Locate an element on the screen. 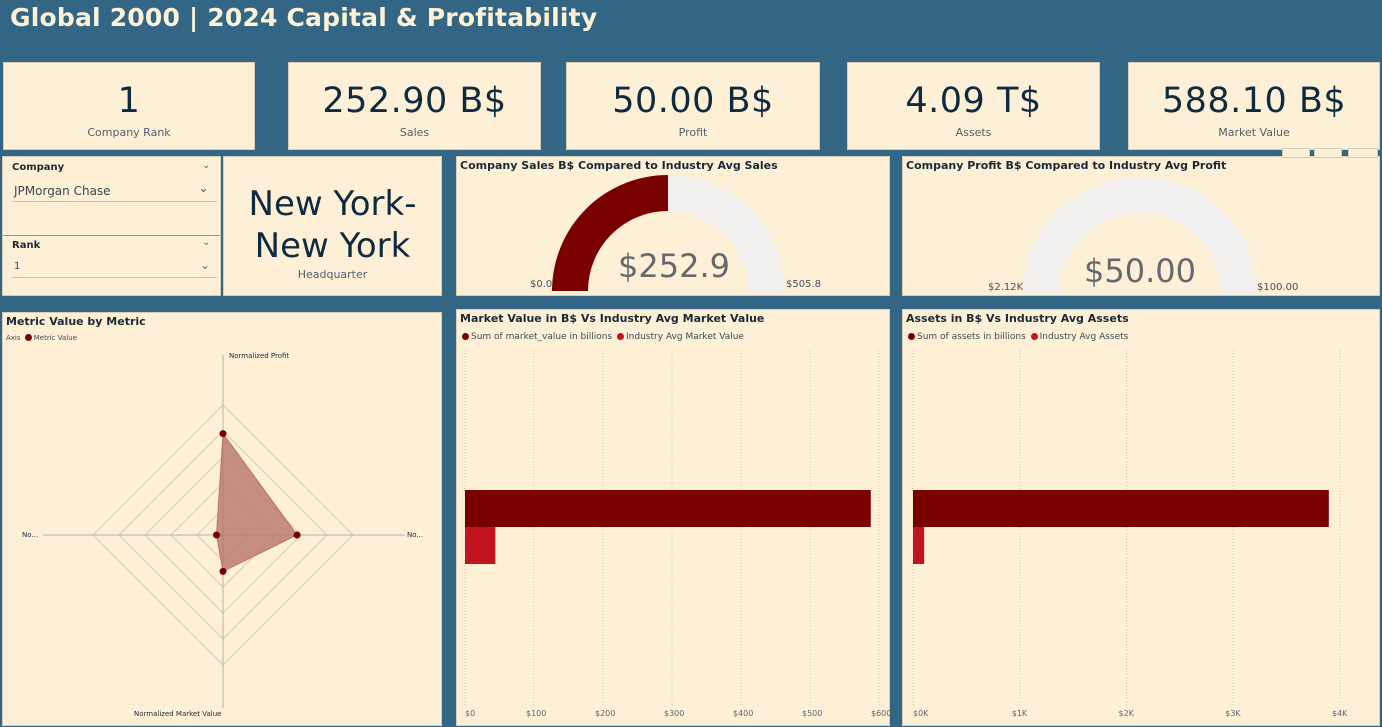  x-tick-label: $3K is located at coordinates (1233, 713).